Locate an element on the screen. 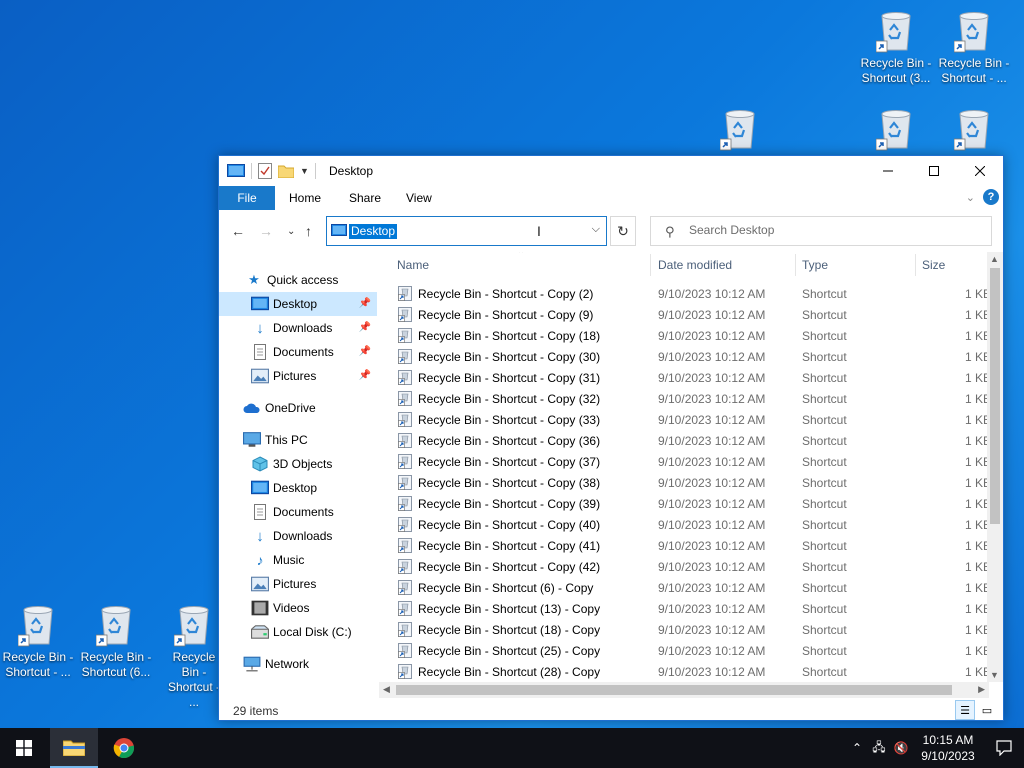  network-tray-icon: 🖧 is located at coordinates (879, 748).